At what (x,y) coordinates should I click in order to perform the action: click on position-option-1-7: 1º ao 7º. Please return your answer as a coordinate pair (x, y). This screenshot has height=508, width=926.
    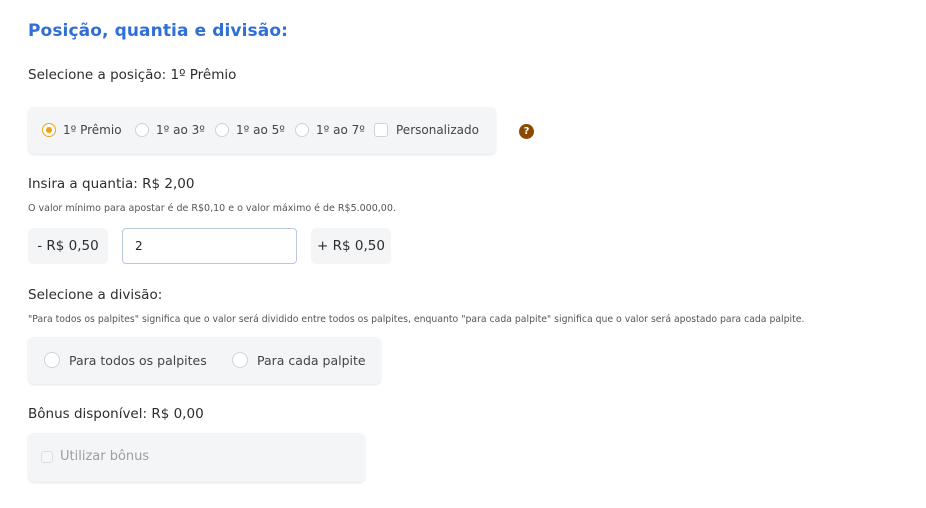
    Looking at the image, I should click on (330, 130).